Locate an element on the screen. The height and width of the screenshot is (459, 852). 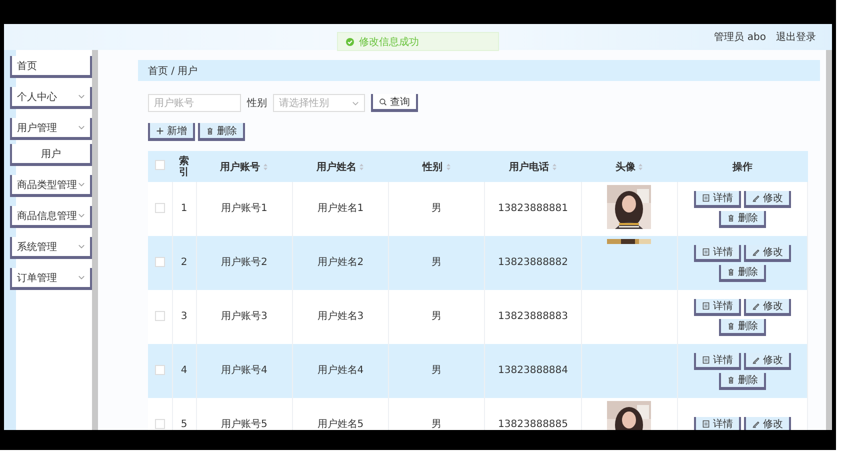
search-icon is located at coordinates (383, 102).